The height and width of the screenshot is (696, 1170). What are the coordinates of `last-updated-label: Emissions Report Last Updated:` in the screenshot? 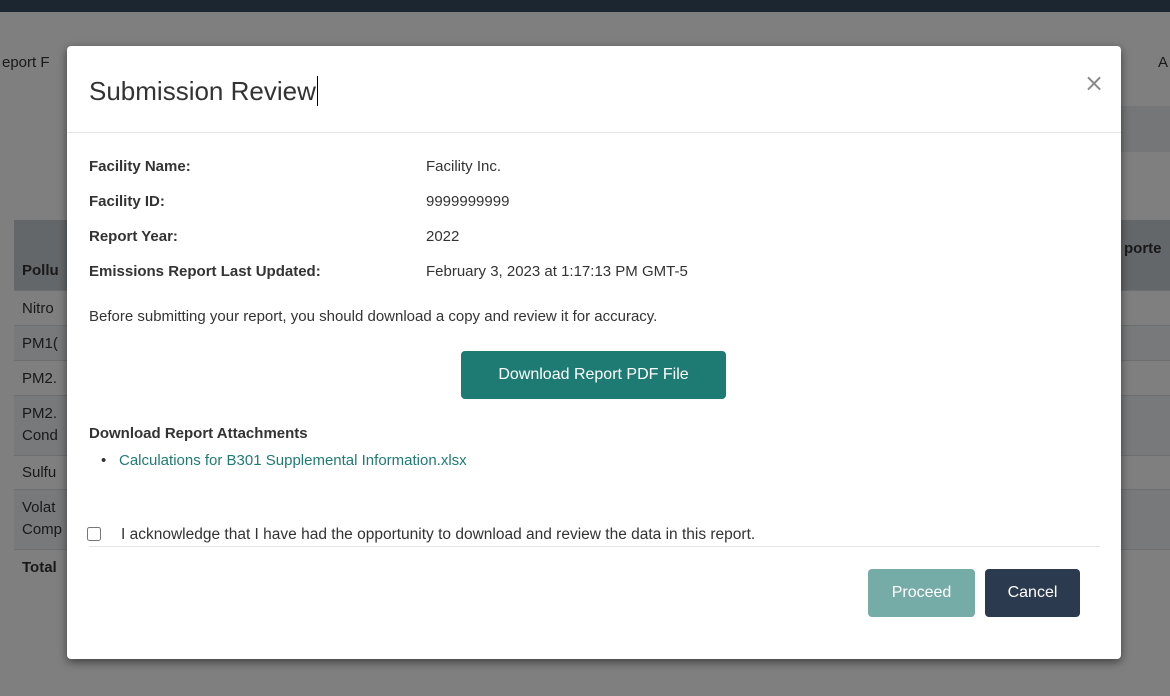 It's located at (205, 271).